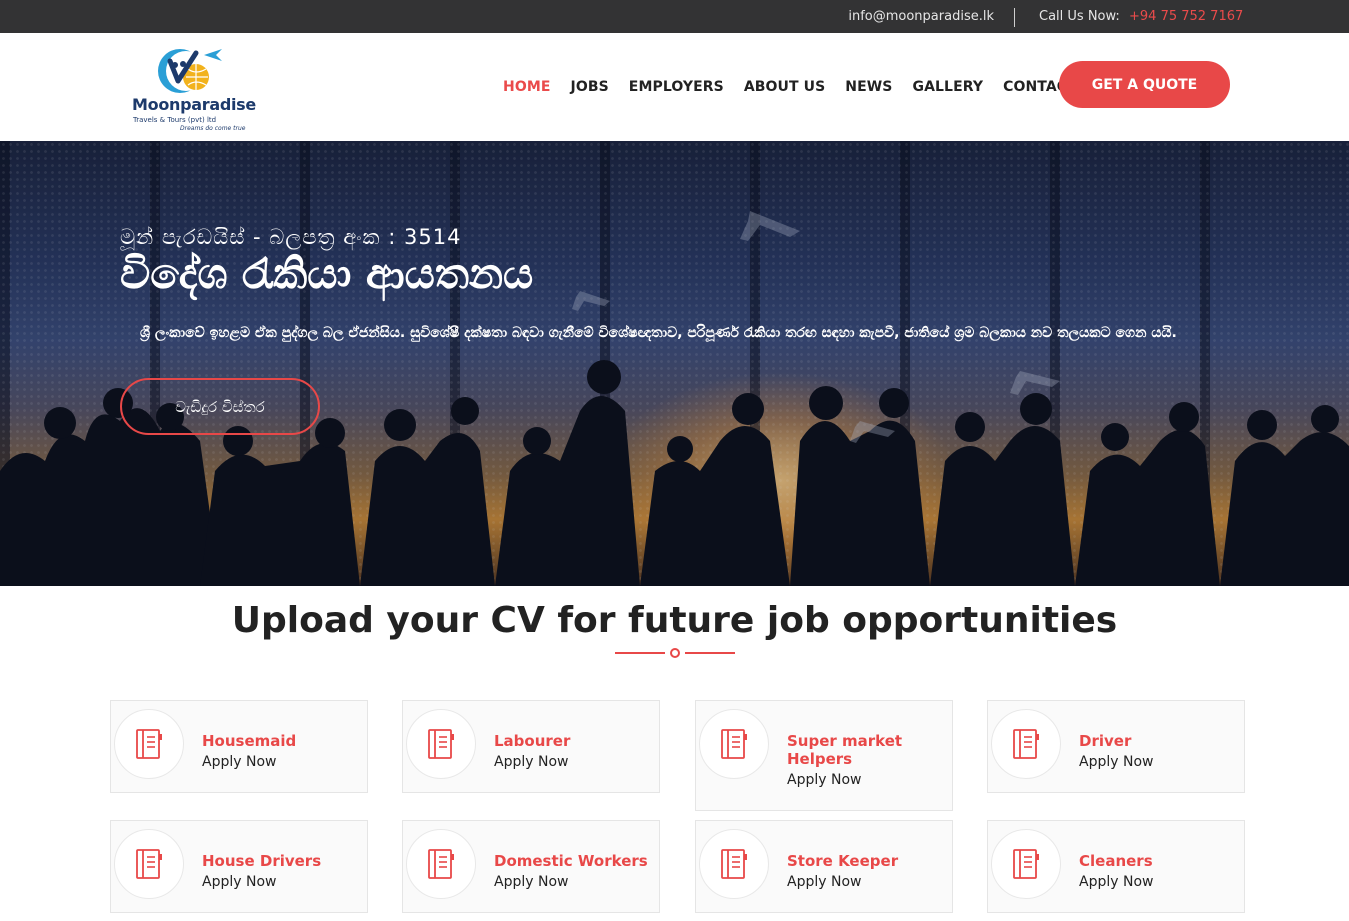 The image size is (1349, 921). What do you see at coordinates (1116, 861) in the screenshot?
I see `job-title: Cleaners` at bounding box center [1116, 861].